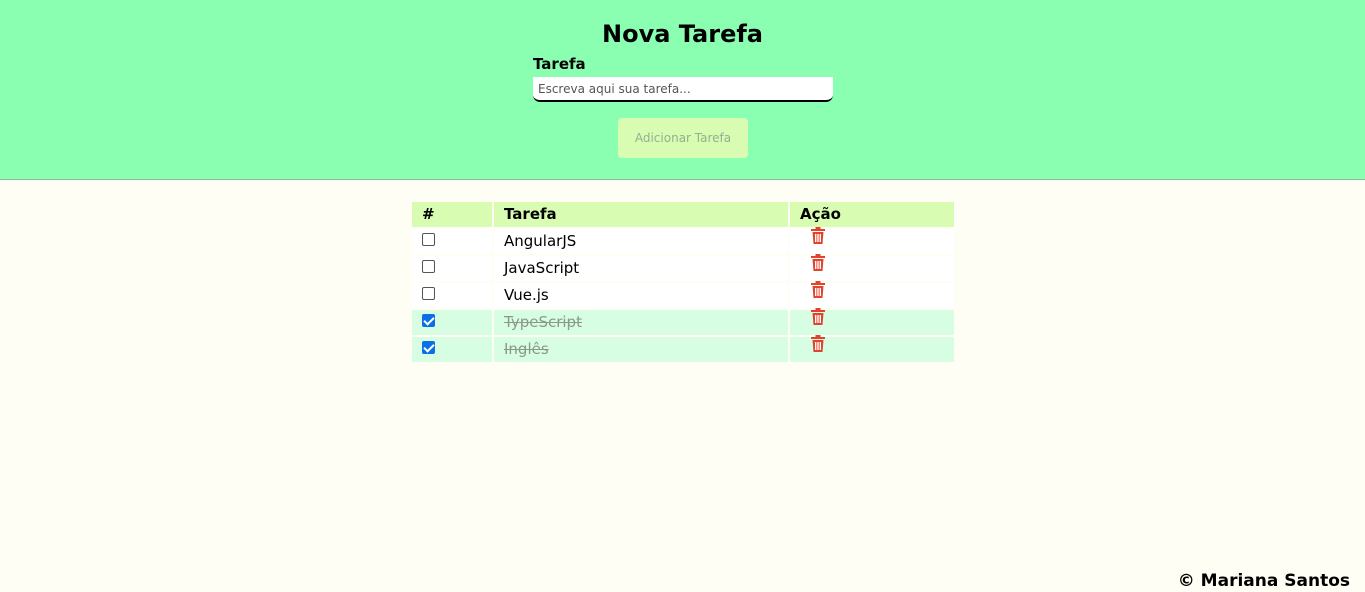 This screenshot has width=1365, height=592. I want to click on table-header-row: # Tarefa Ação, so click(683, 214).